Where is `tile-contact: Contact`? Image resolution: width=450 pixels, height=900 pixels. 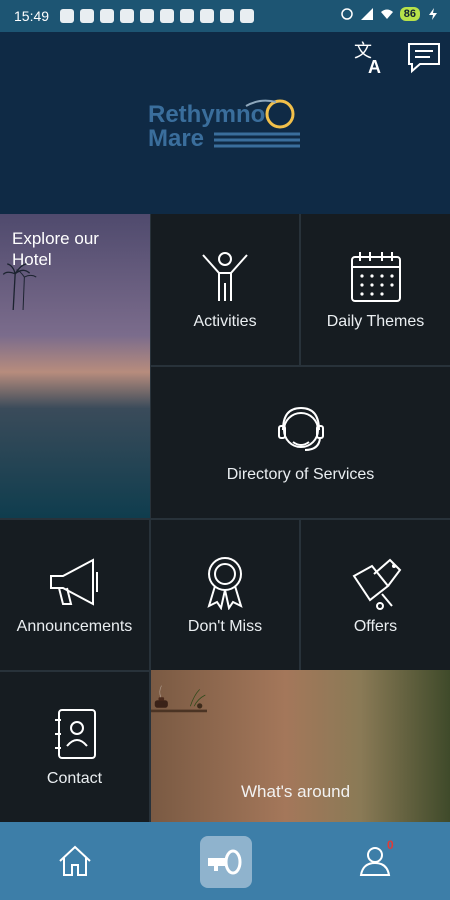 tile-contact: Contact is located at coordinates (74, 747).